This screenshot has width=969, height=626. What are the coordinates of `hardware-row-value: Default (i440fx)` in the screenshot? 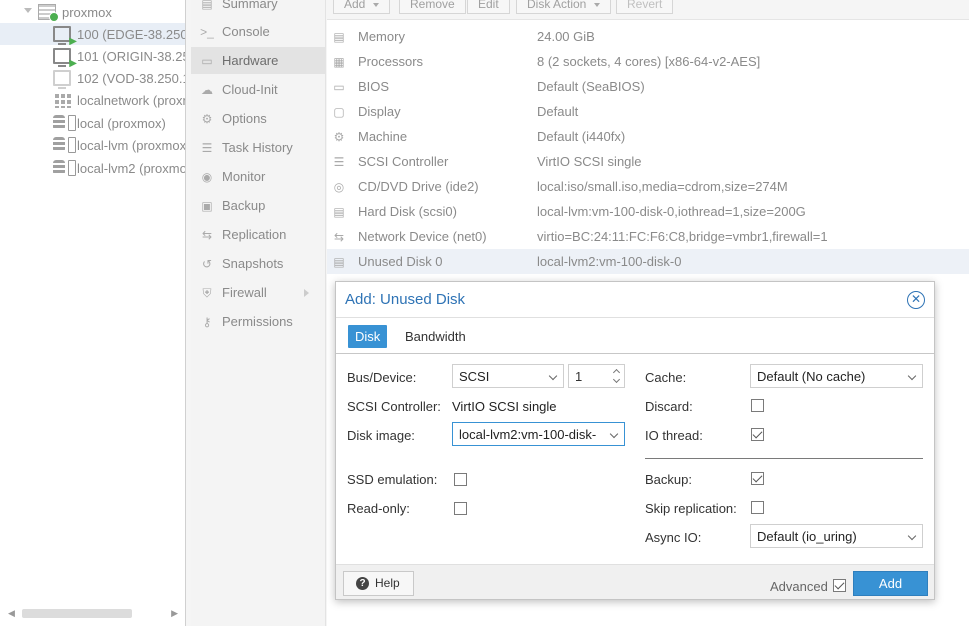 It's located at (581, 136).